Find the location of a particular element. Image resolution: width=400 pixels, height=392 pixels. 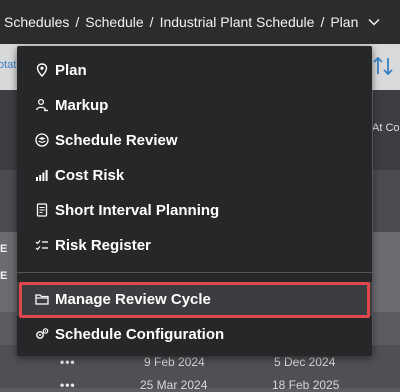

breadcrumb-industrial-plant-schedule: Industrial Plant Schedule is located at coordinates (237, 22).